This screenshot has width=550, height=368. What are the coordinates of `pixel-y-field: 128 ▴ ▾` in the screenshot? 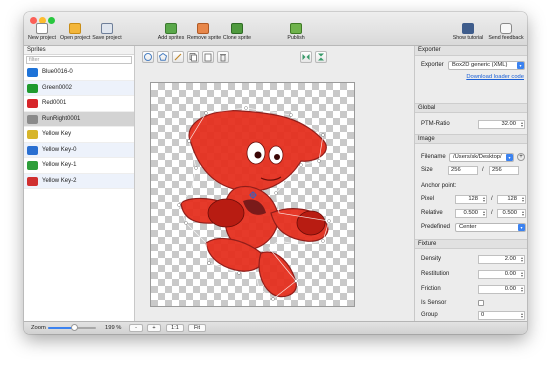 It's located at (511, 199).